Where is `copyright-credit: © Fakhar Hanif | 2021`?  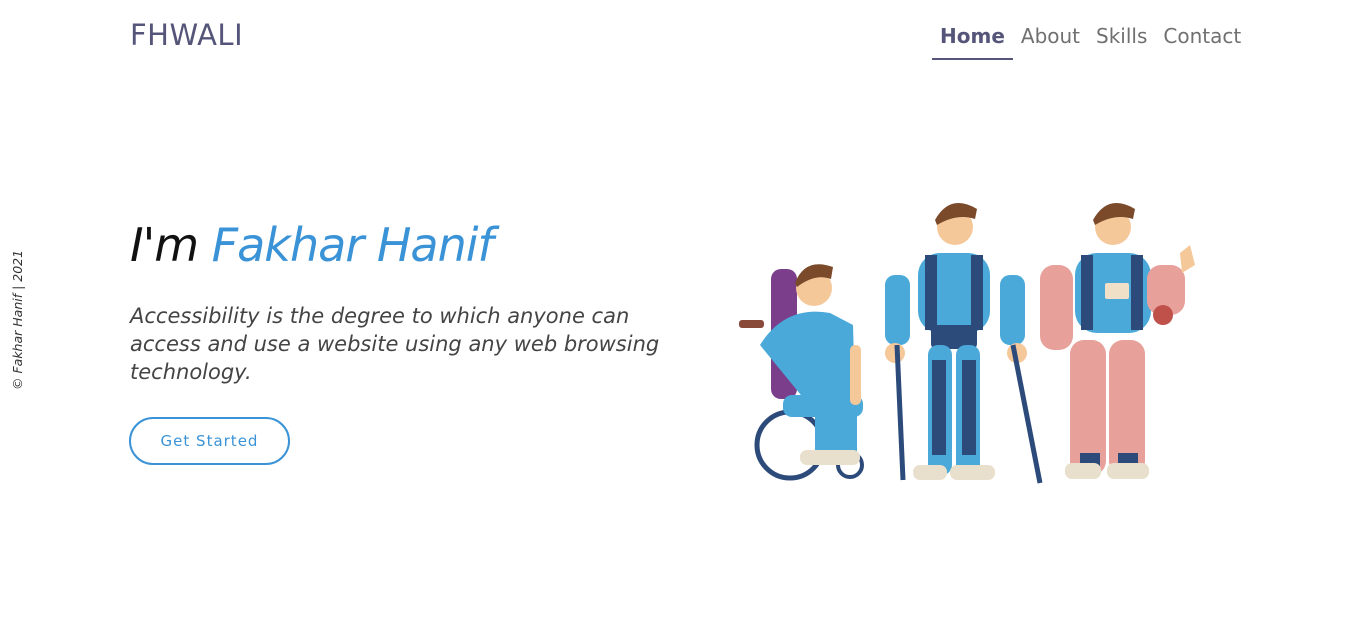 copyright-credit: © Fakhar Hanif | 2021 is located at coordinates (17, 319).